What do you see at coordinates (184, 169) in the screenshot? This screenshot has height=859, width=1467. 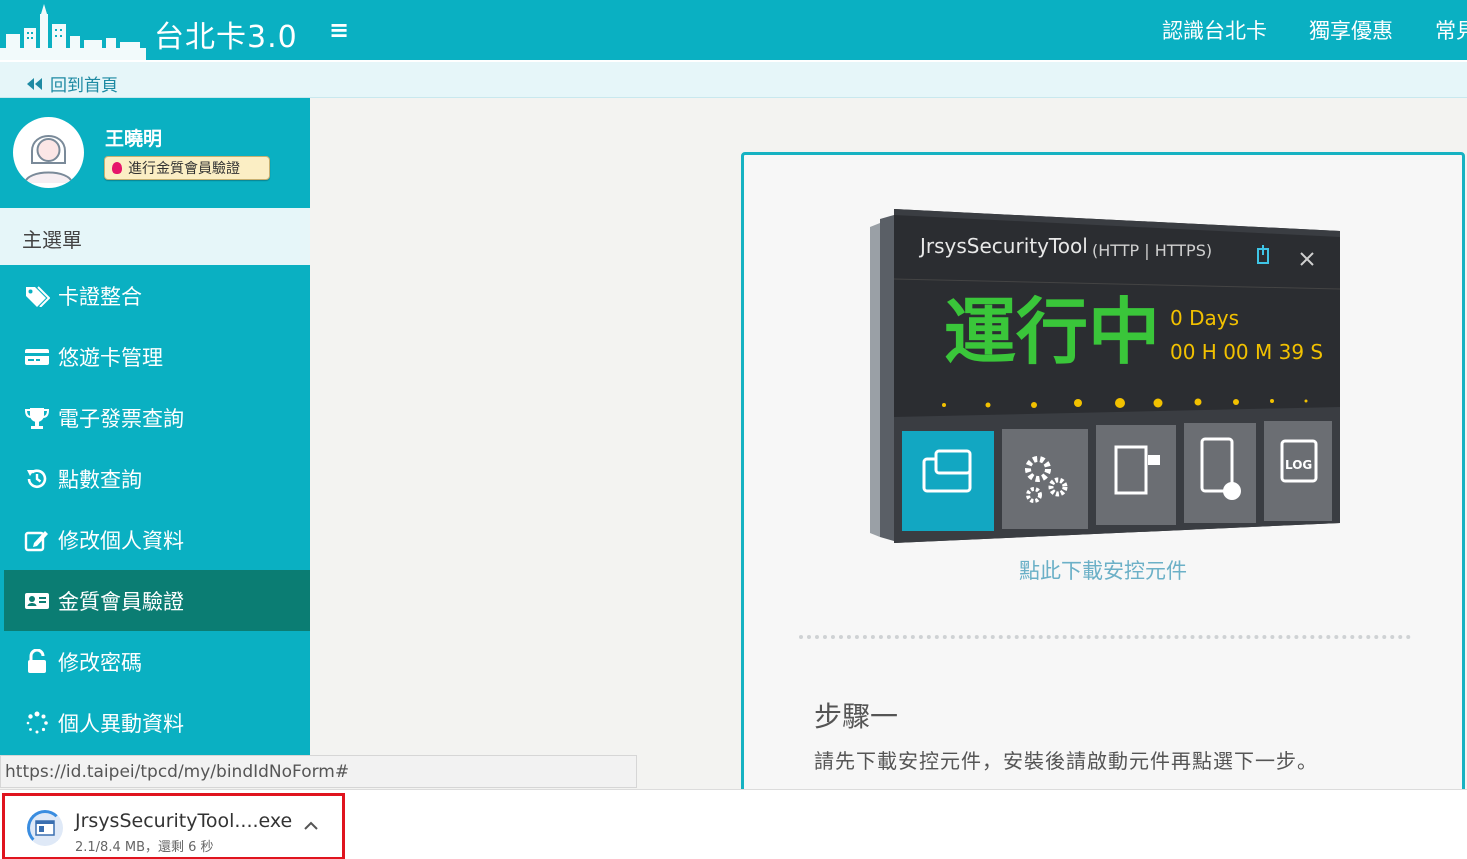 I see `verify-label: 進行金質會員驗證` at bounding box center [184, 169].